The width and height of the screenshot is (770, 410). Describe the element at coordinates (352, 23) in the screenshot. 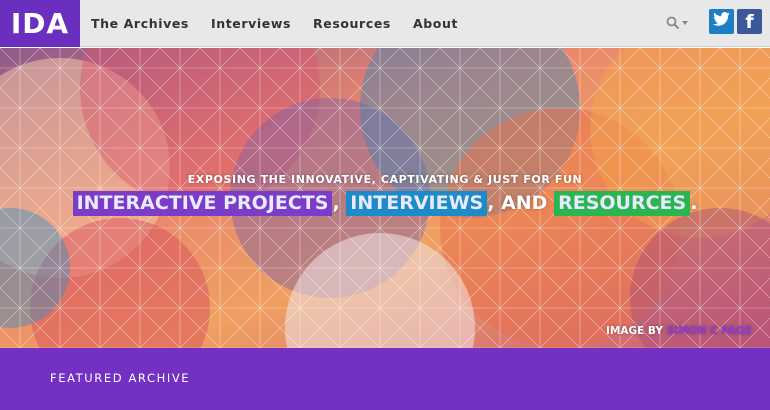

I see `nav-resources: Resources` at that location.